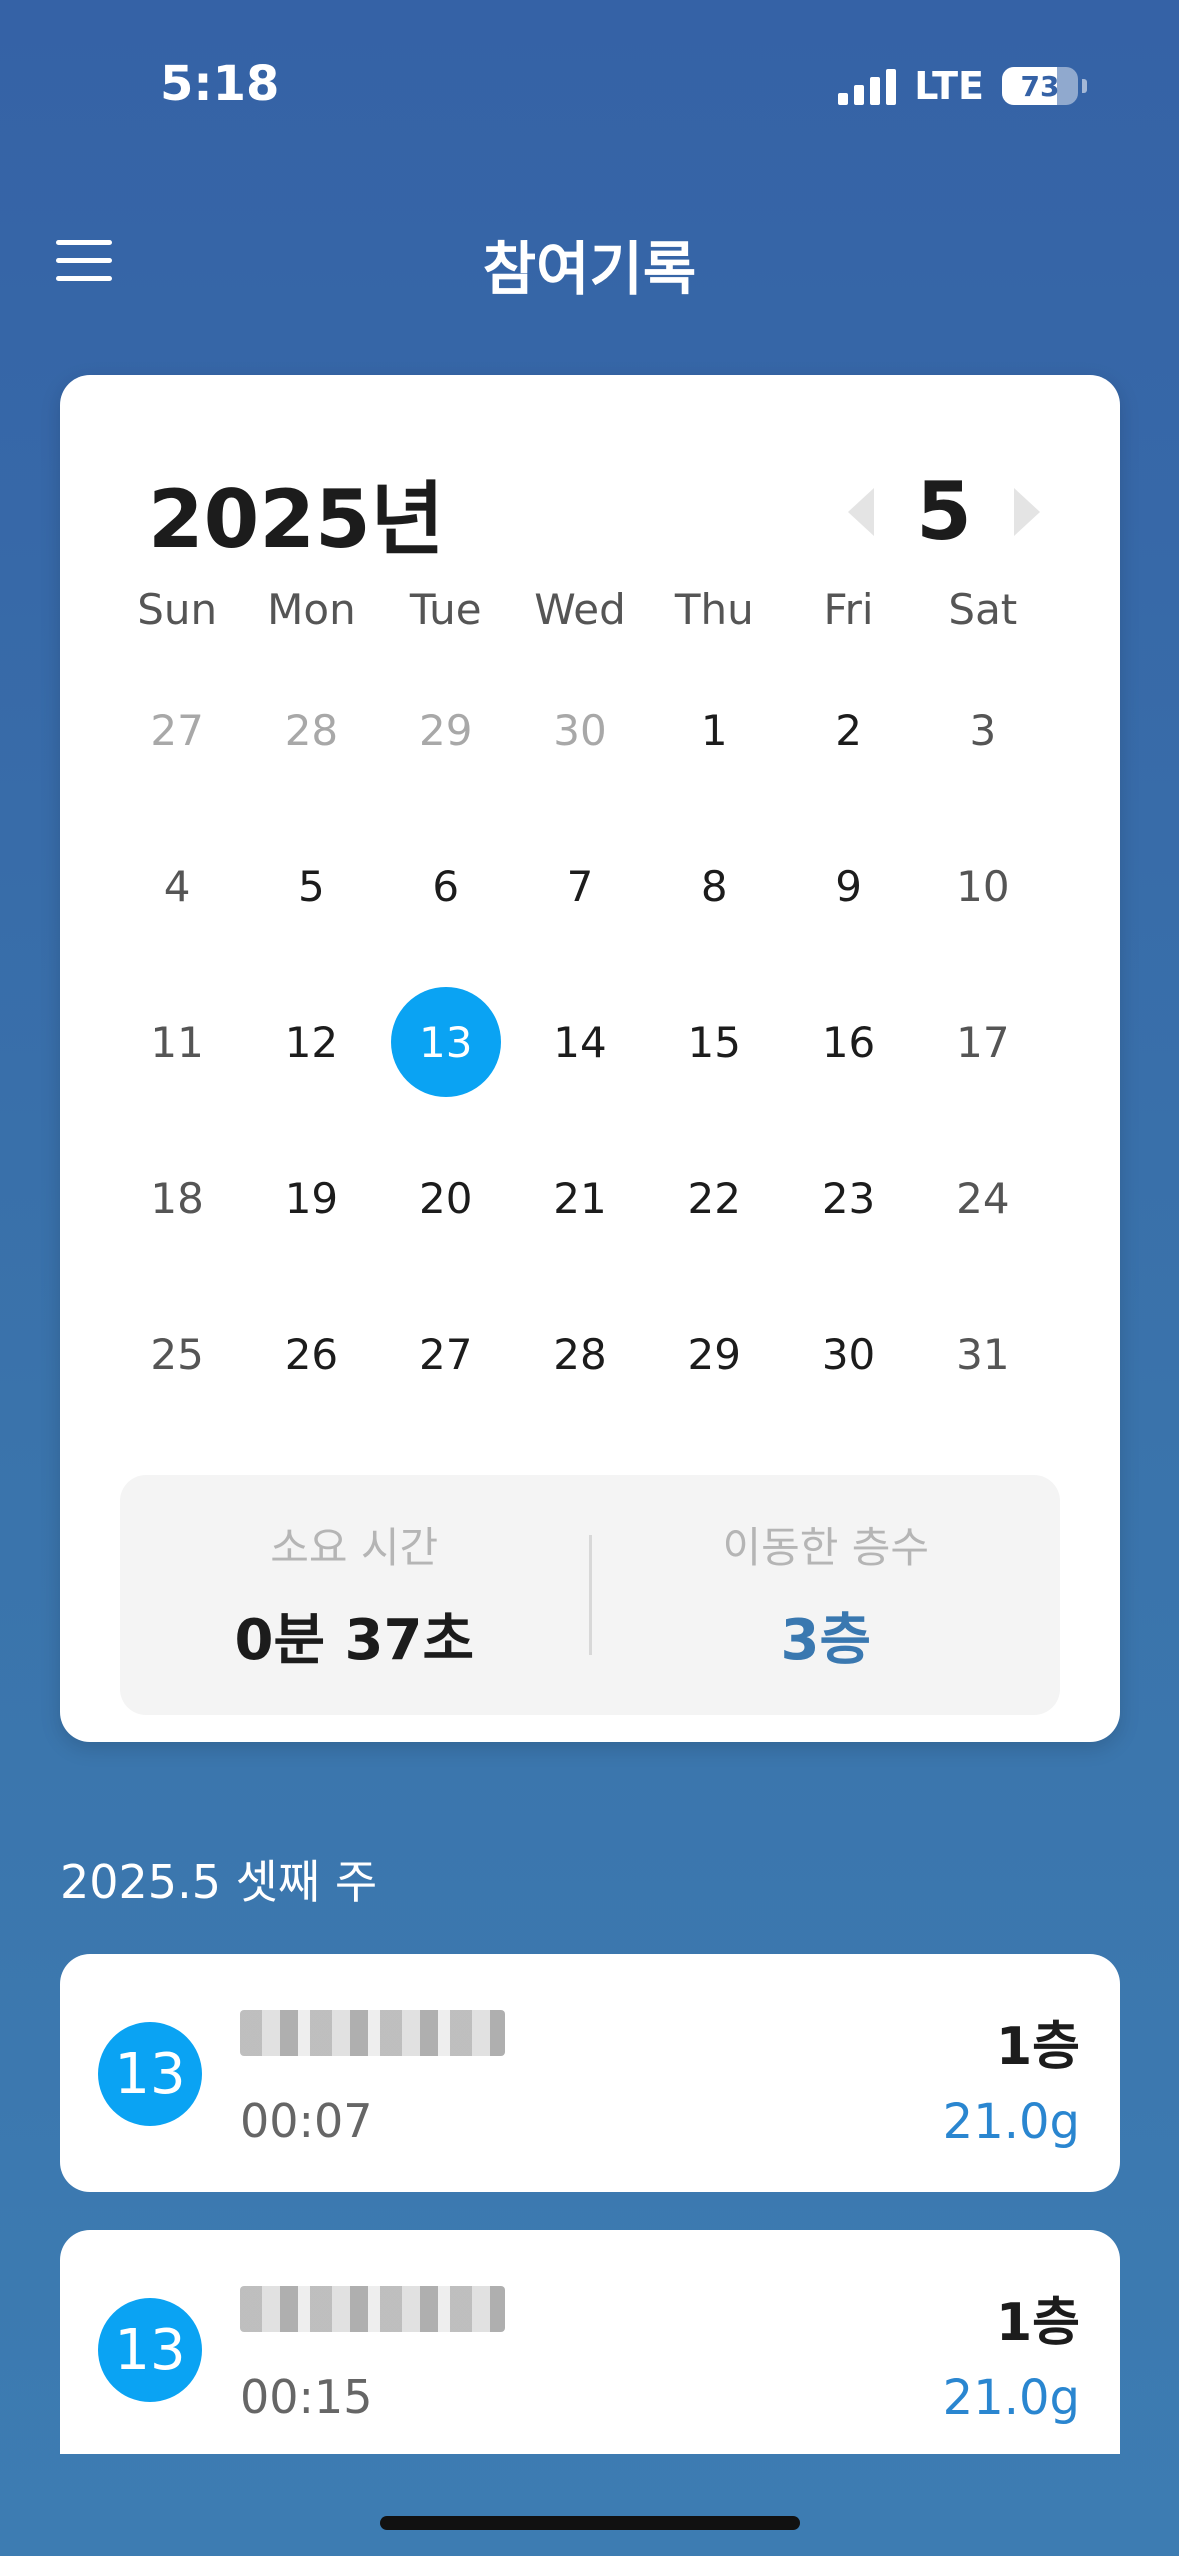  I want to click on weekday-label: Fri, so click(848, 609).